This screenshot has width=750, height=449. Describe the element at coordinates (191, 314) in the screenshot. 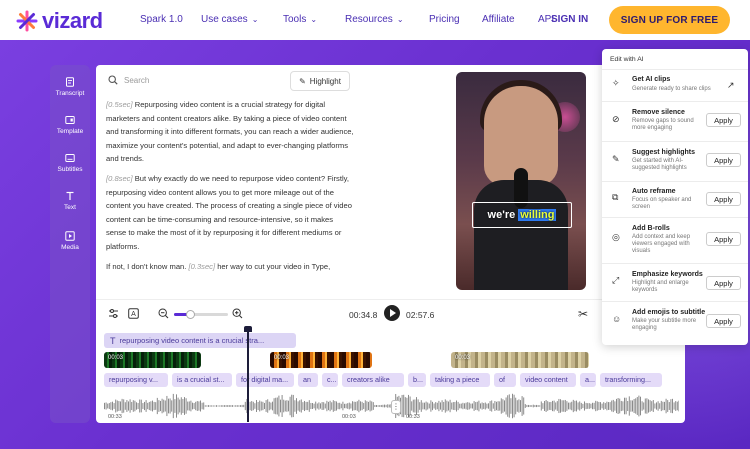

I see `zoom-slider-handle` at that location.